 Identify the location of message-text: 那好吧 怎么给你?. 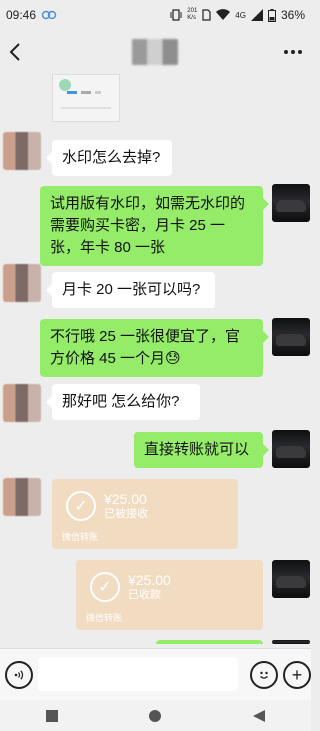
(121, 401).